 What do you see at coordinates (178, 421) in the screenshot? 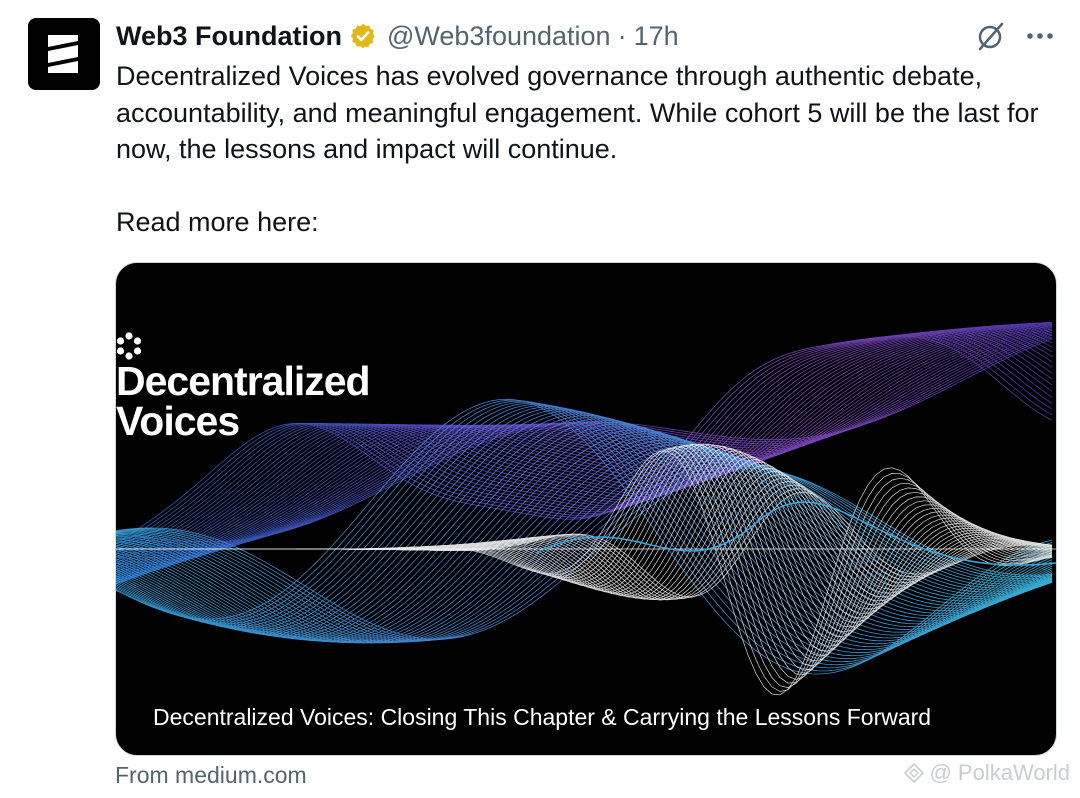
I see `card-brand-line: Voices` at bounding box center [178, 421].